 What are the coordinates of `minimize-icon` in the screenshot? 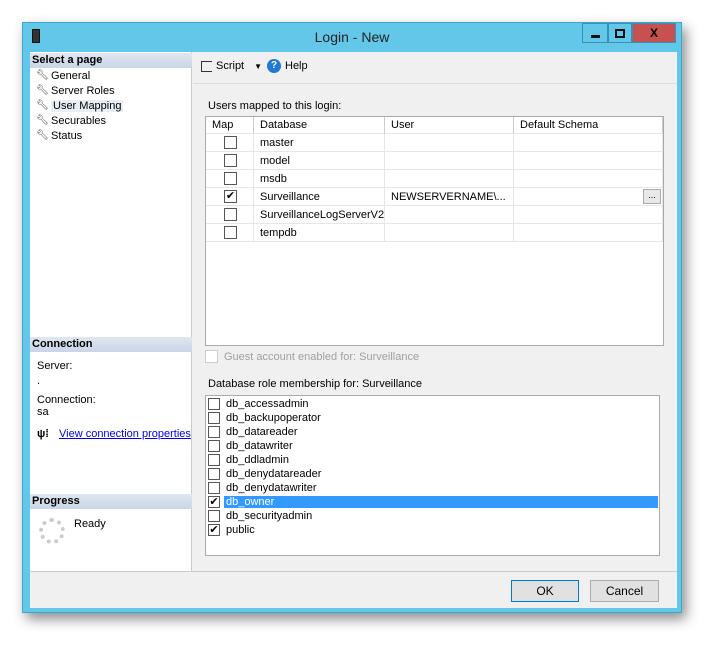 It's located at (595, 36).